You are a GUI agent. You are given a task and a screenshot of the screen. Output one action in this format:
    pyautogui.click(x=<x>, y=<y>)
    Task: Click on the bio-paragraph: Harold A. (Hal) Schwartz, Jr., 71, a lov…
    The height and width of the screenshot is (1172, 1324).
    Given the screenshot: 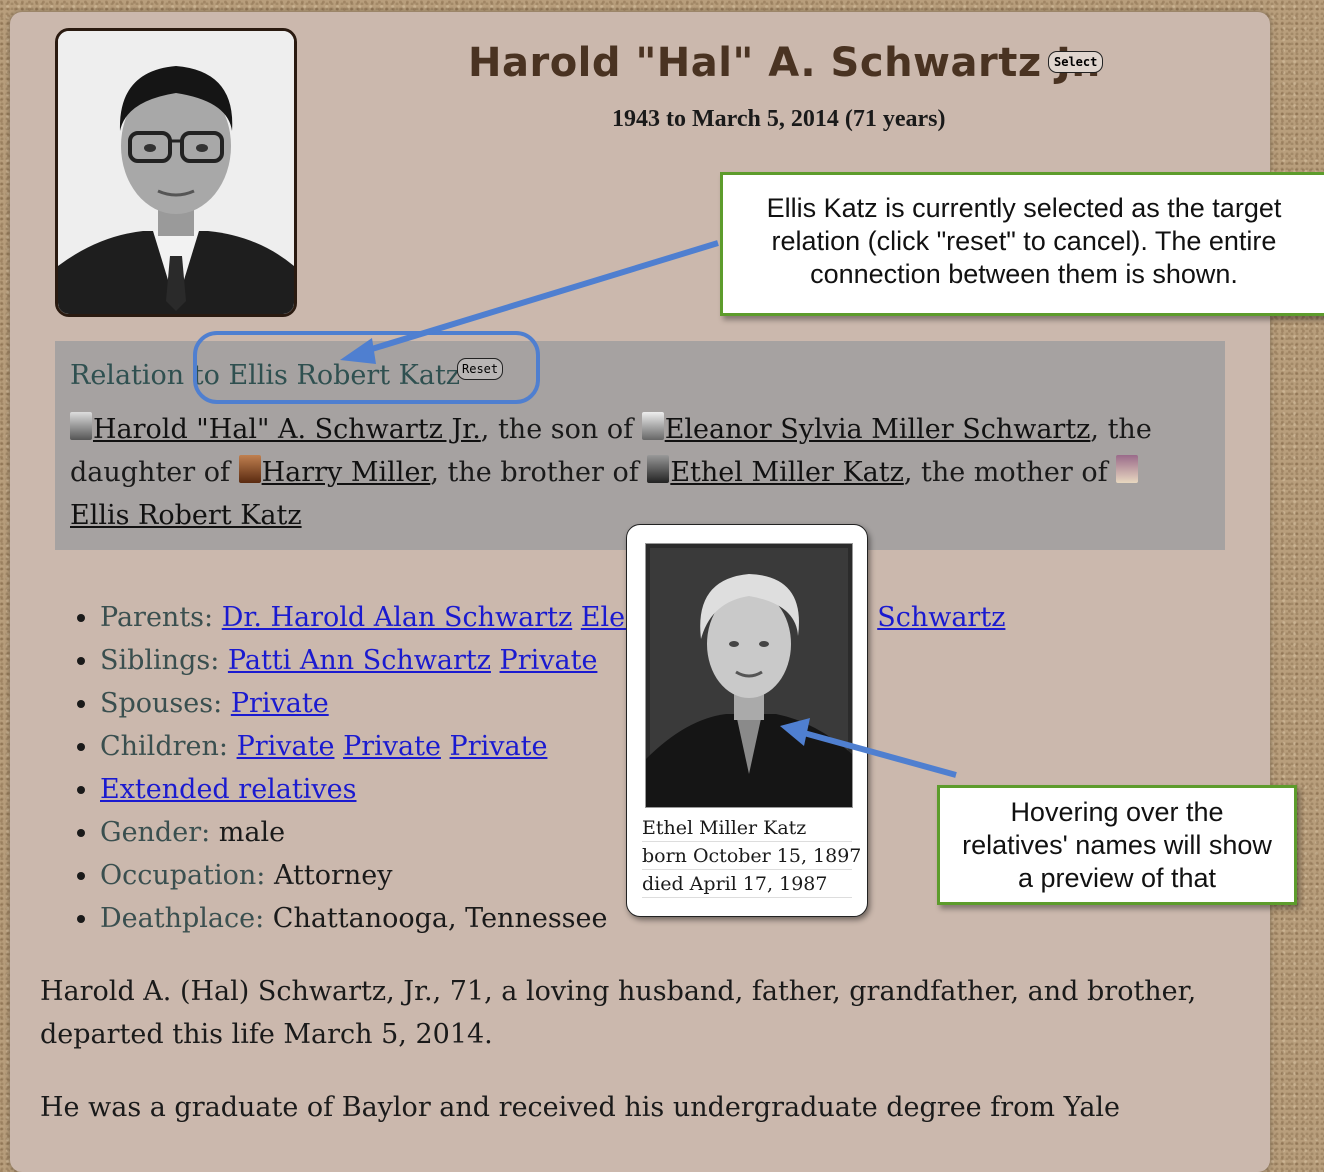 What is the action you would take?
    pyautogui.click(x=618, y=1013)
    